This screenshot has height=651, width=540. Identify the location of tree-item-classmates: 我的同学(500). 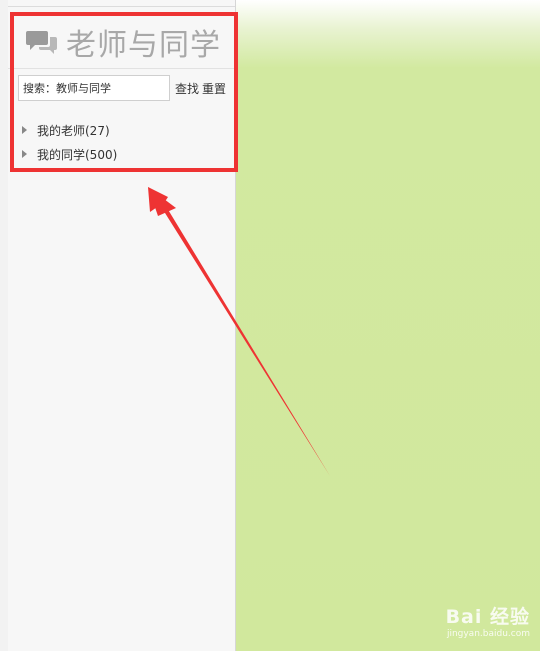
(69, 154).